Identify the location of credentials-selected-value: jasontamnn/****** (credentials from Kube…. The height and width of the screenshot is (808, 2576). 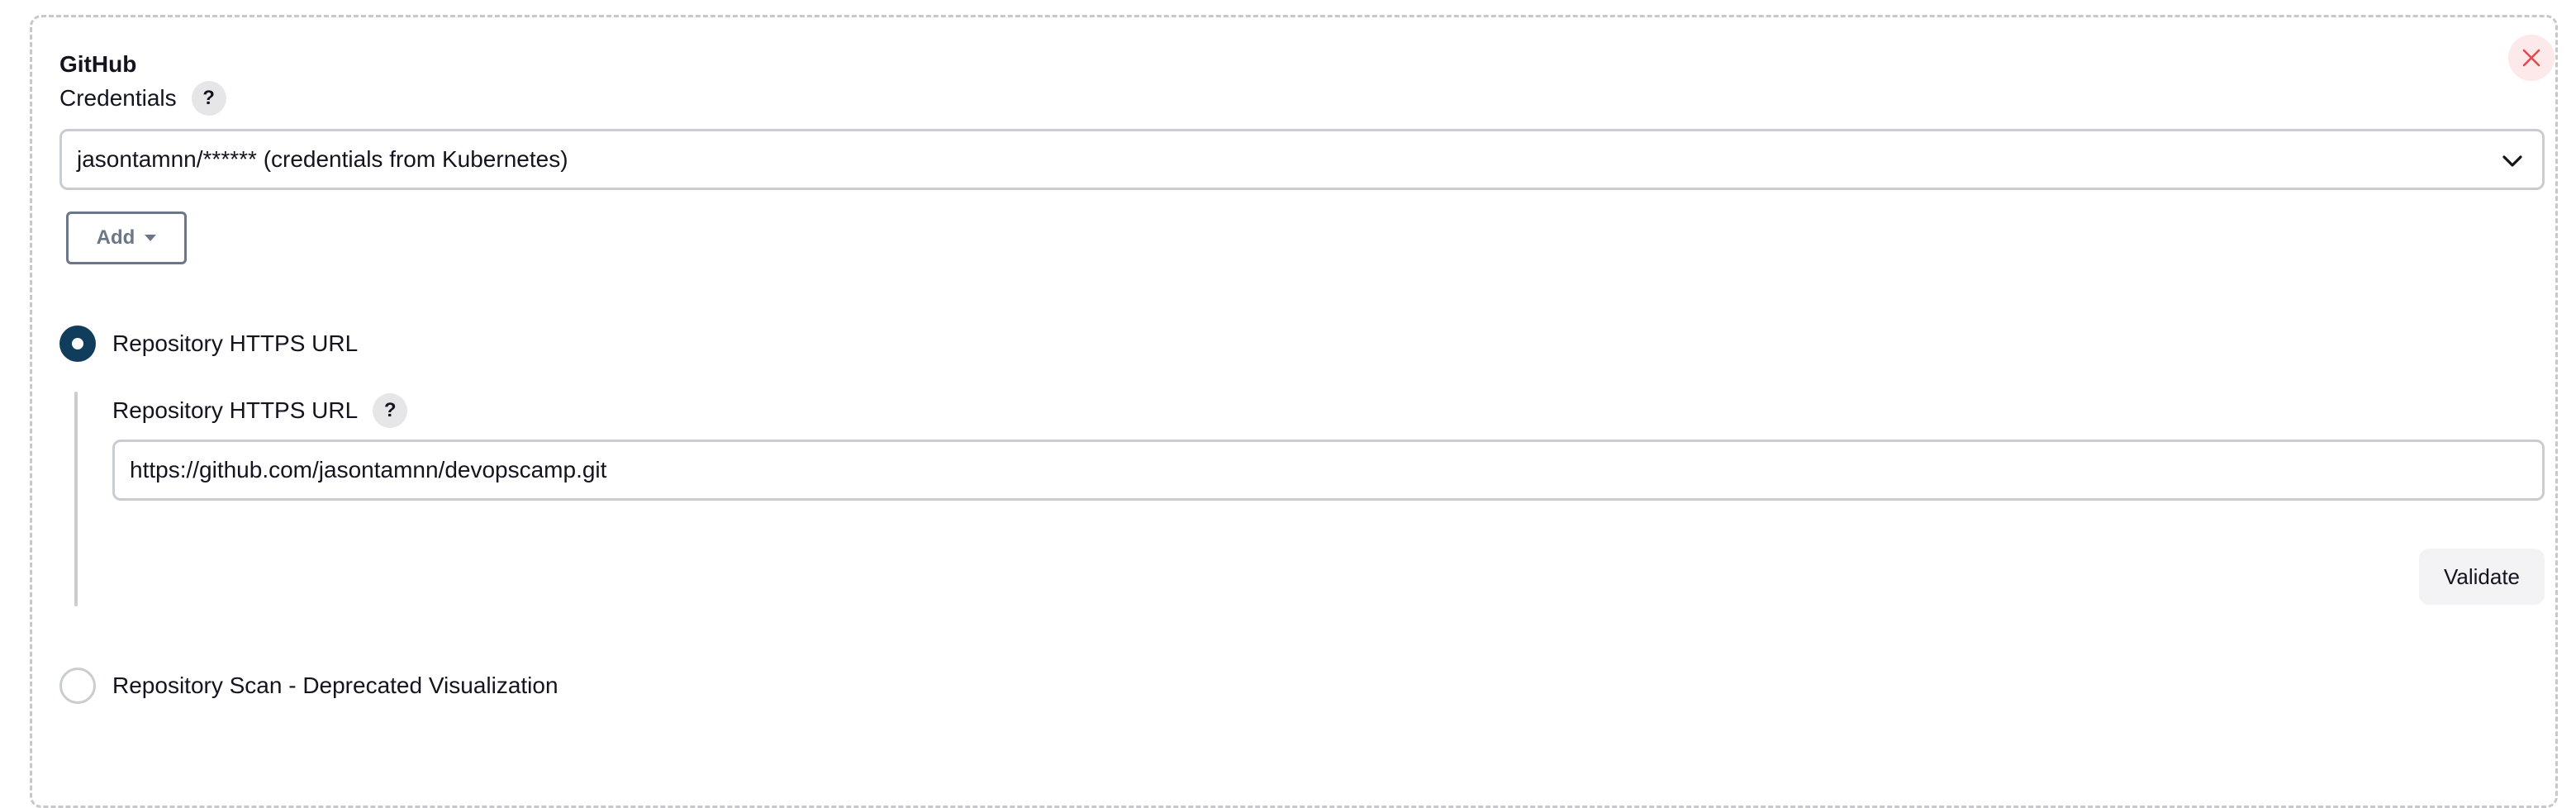
(322, 159).